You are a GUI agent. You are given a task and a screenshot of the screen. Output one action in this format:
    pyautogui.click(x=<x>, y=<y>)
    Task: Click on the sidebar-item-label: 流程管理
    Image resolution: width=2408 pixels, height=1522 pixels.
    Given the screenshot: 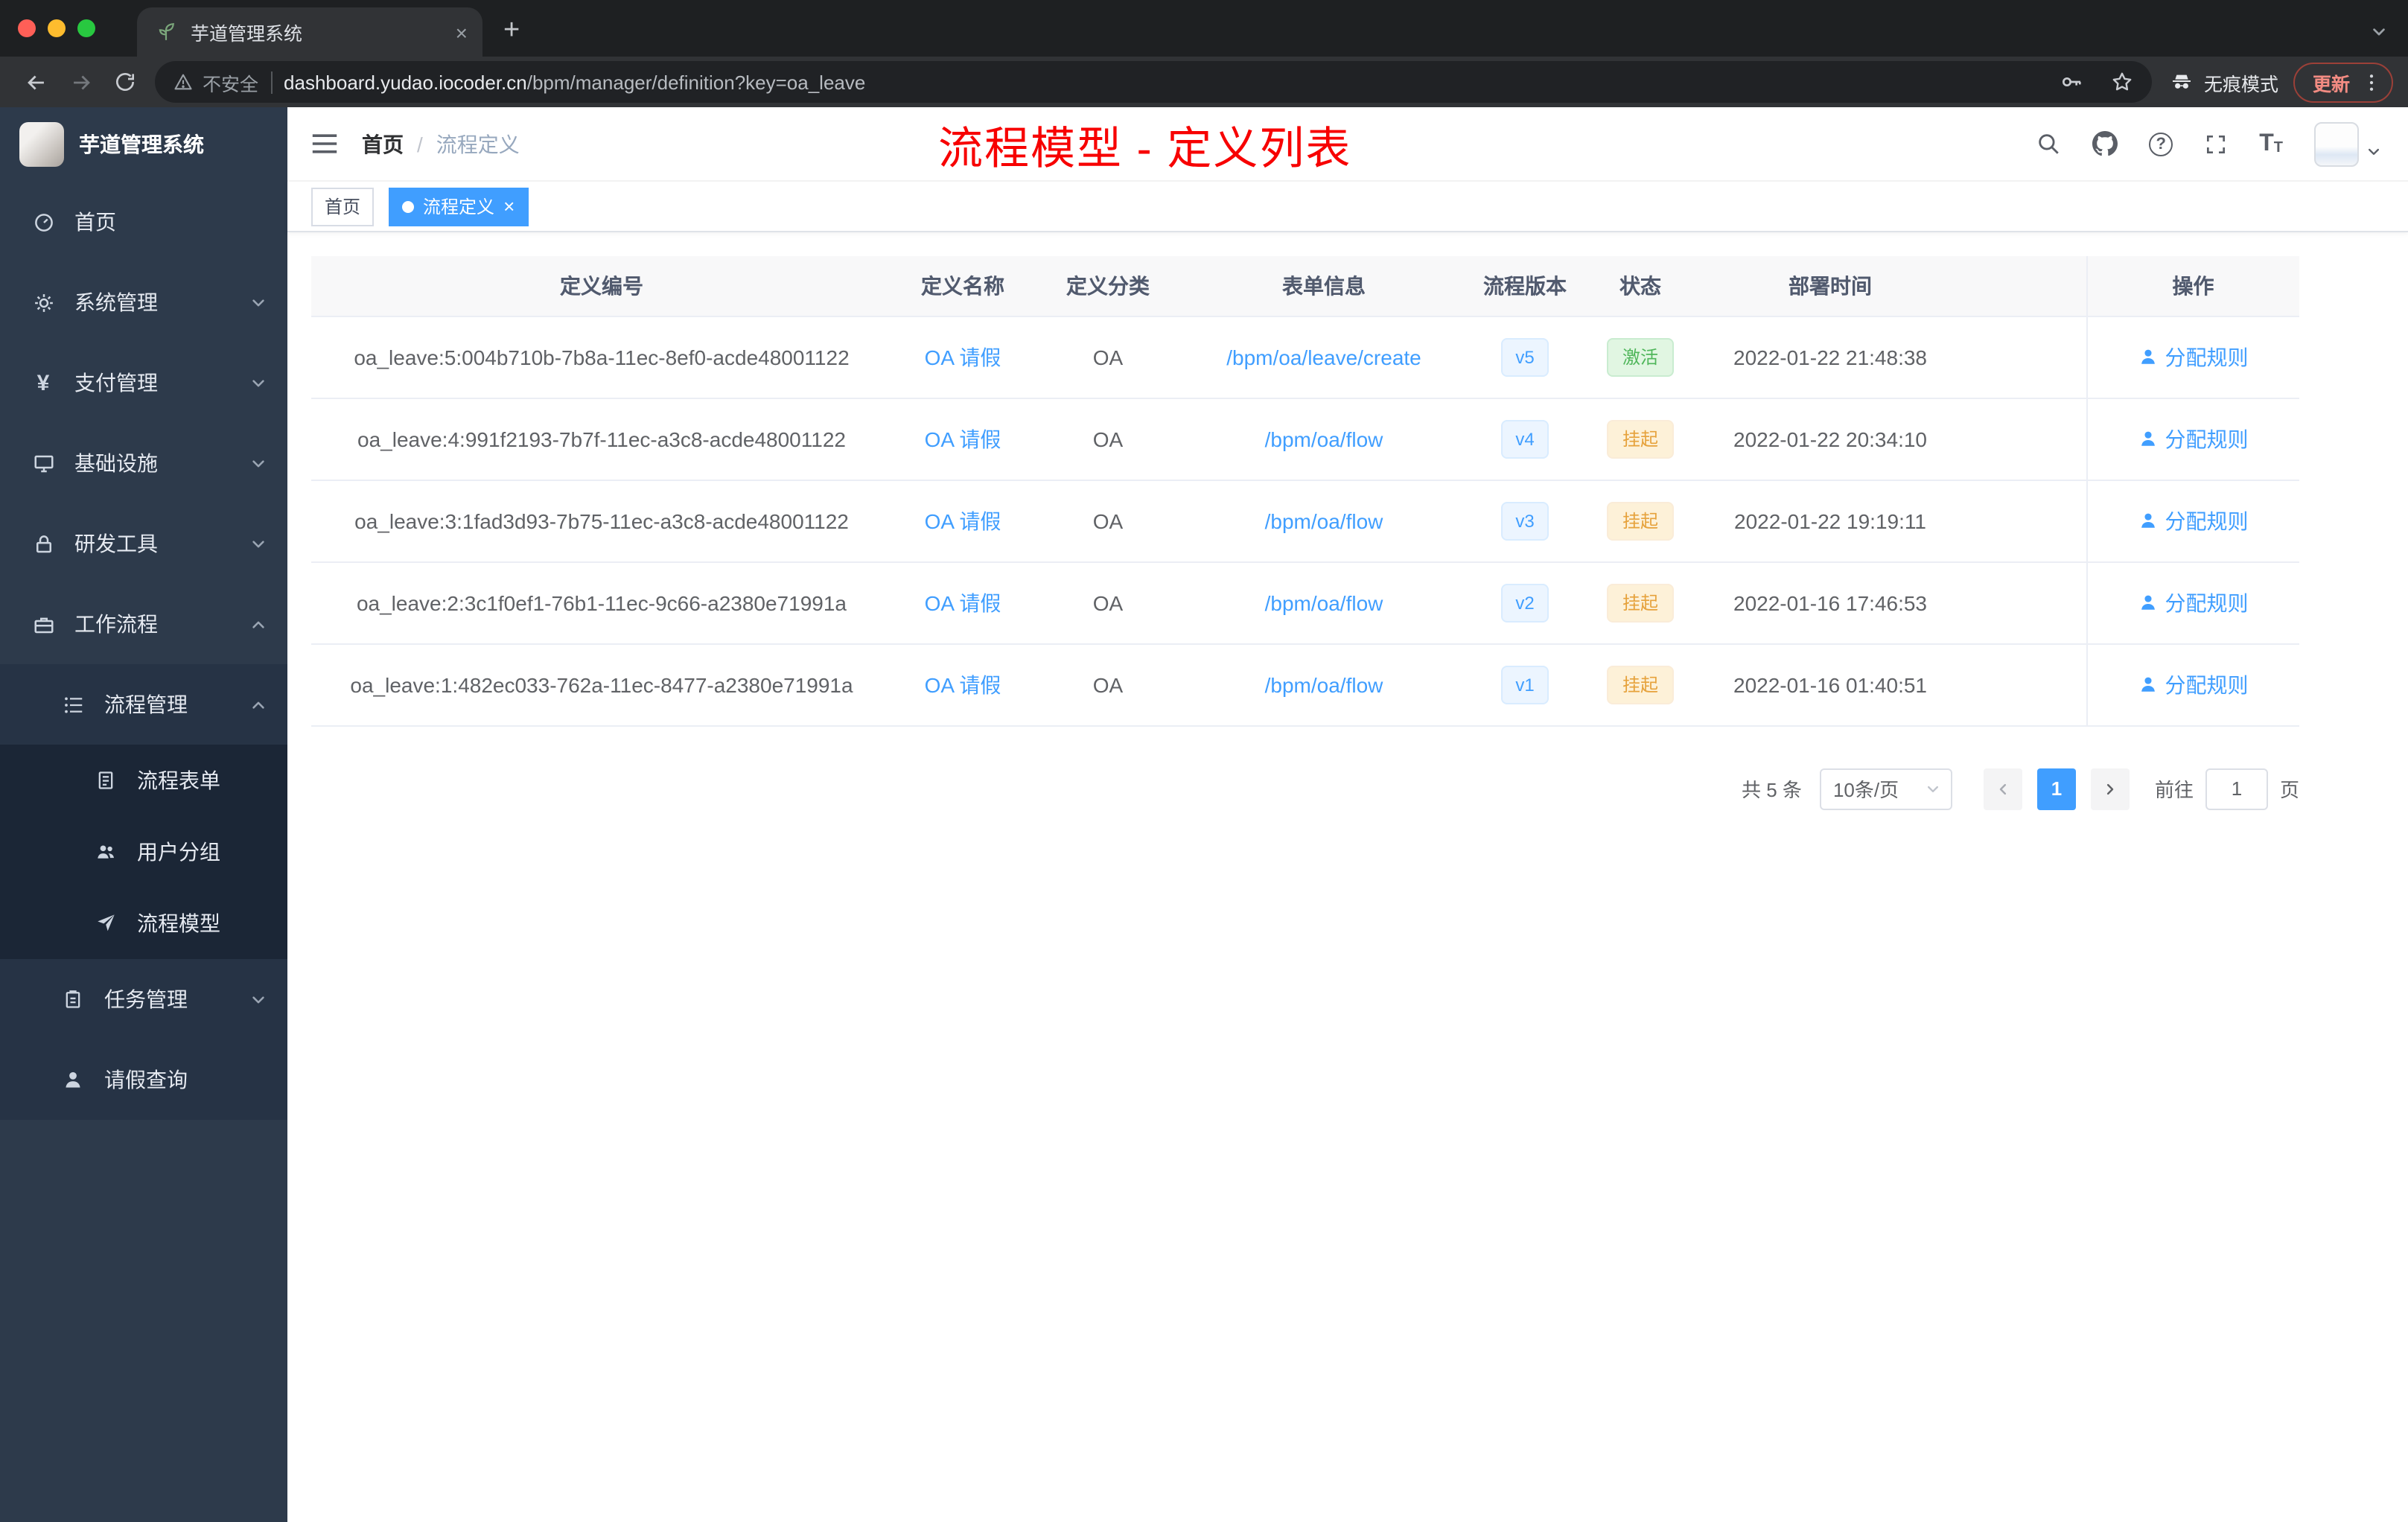 What is the action you would take?
    pyautogui.click(x=146, y=704)
    